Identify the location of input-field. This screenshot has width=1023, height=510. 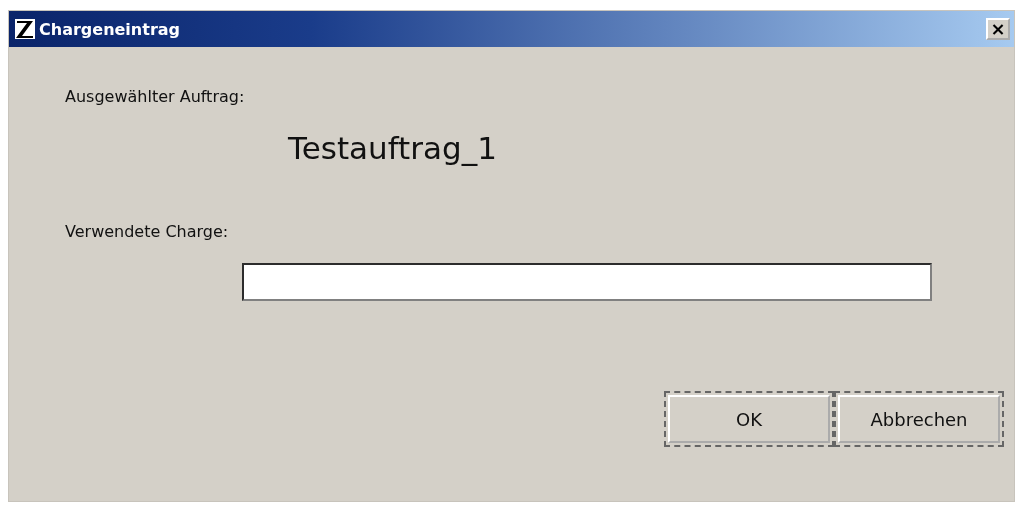
(587, 282).